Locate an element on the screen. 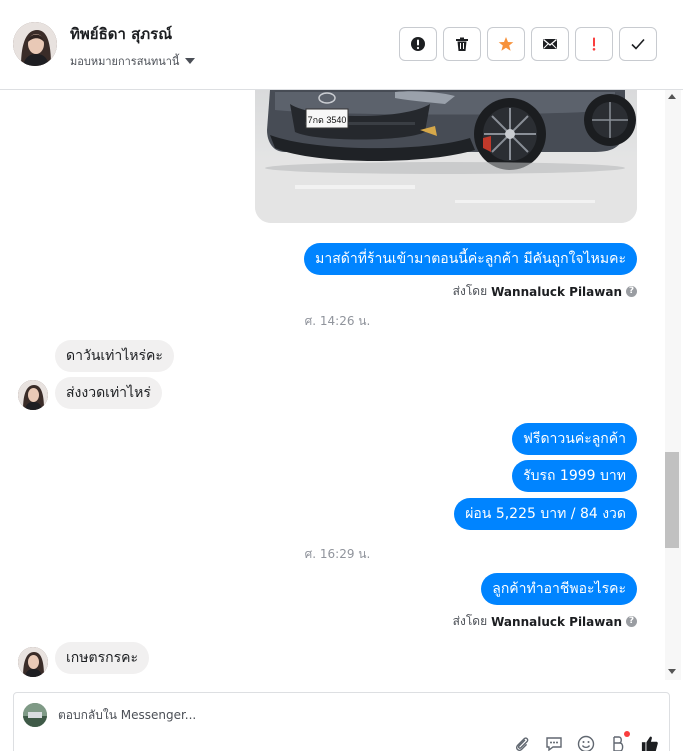  bot-button is located at coordinates (619, 741).